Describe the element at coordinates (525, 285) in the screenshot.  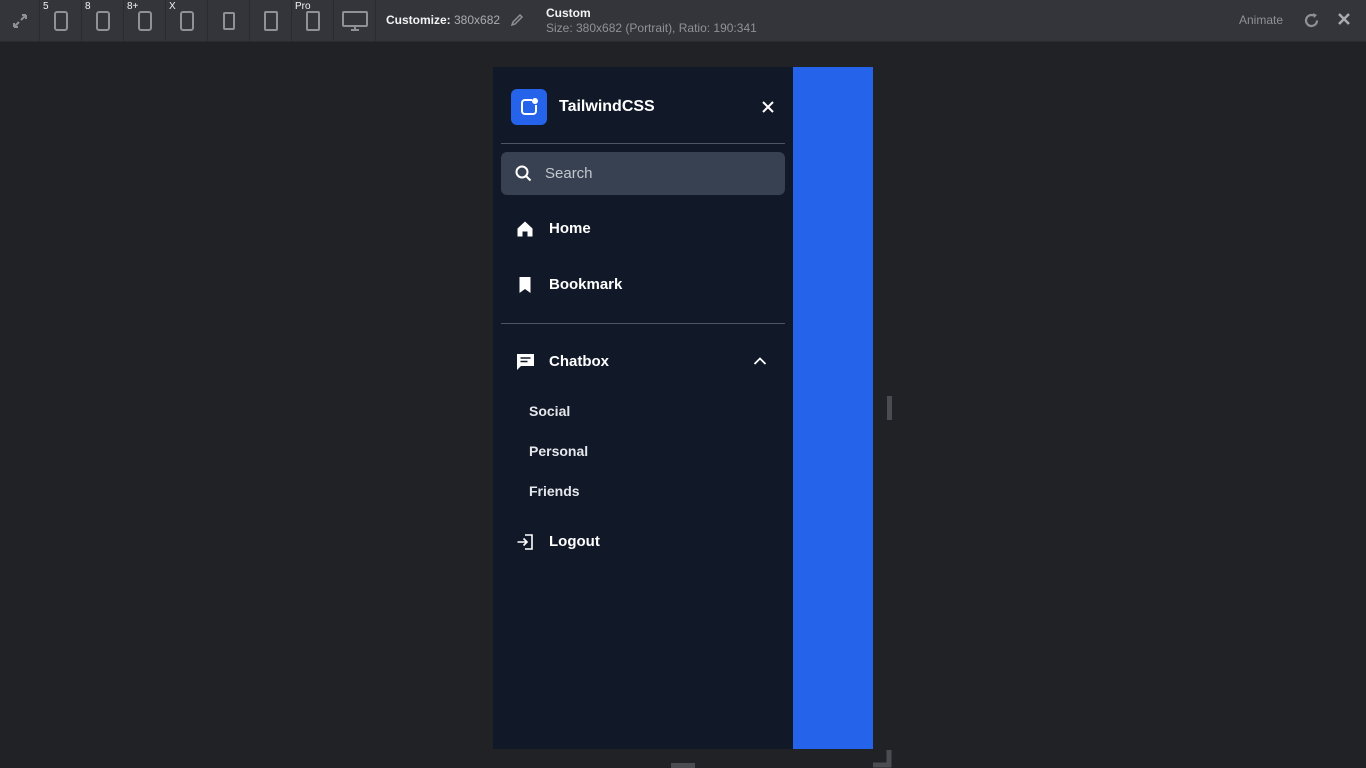
I see `bookmark-icon` at that location.